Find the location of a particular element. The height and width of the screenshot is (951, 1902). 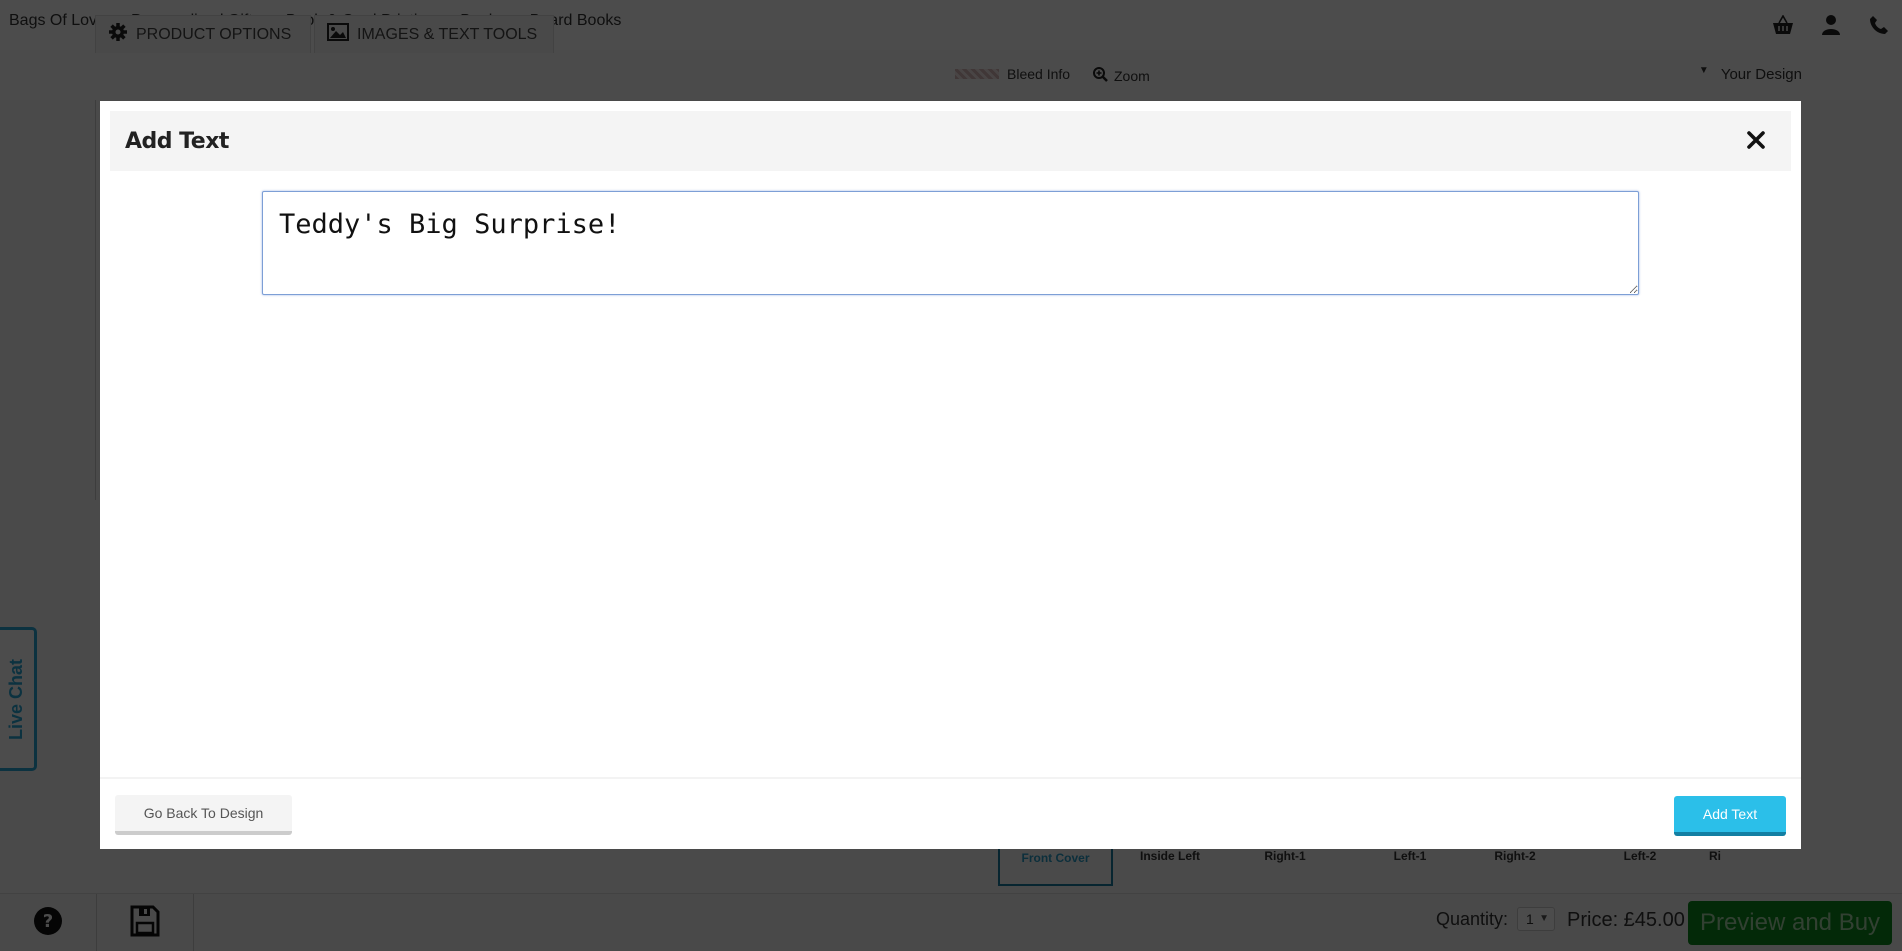

dialog-header: Add Text is located at coordinates (950, 141).